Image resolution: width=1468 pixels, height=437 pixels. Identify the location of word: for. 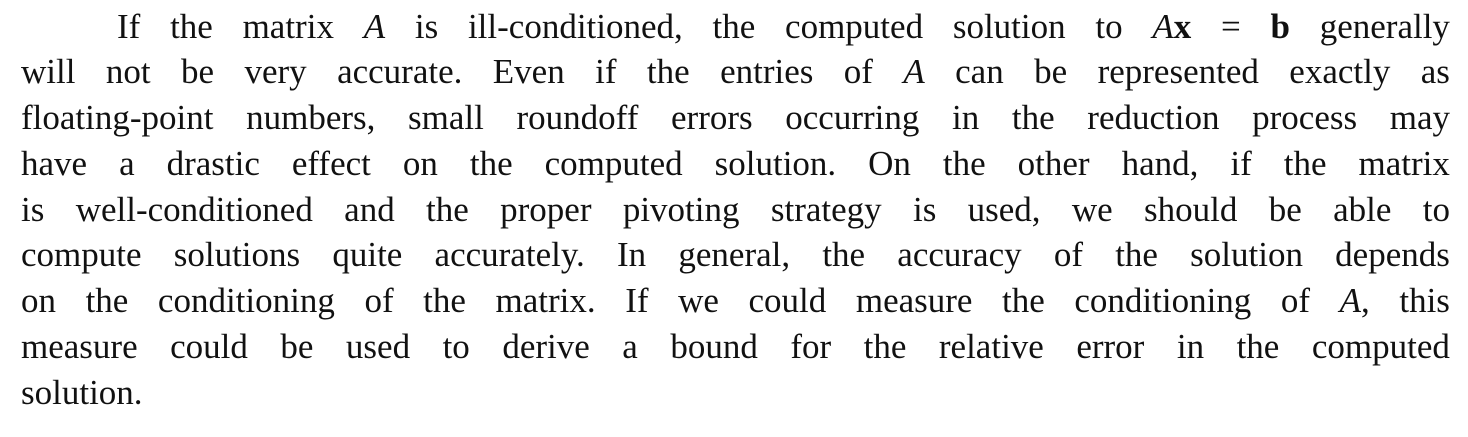
(811, 346).